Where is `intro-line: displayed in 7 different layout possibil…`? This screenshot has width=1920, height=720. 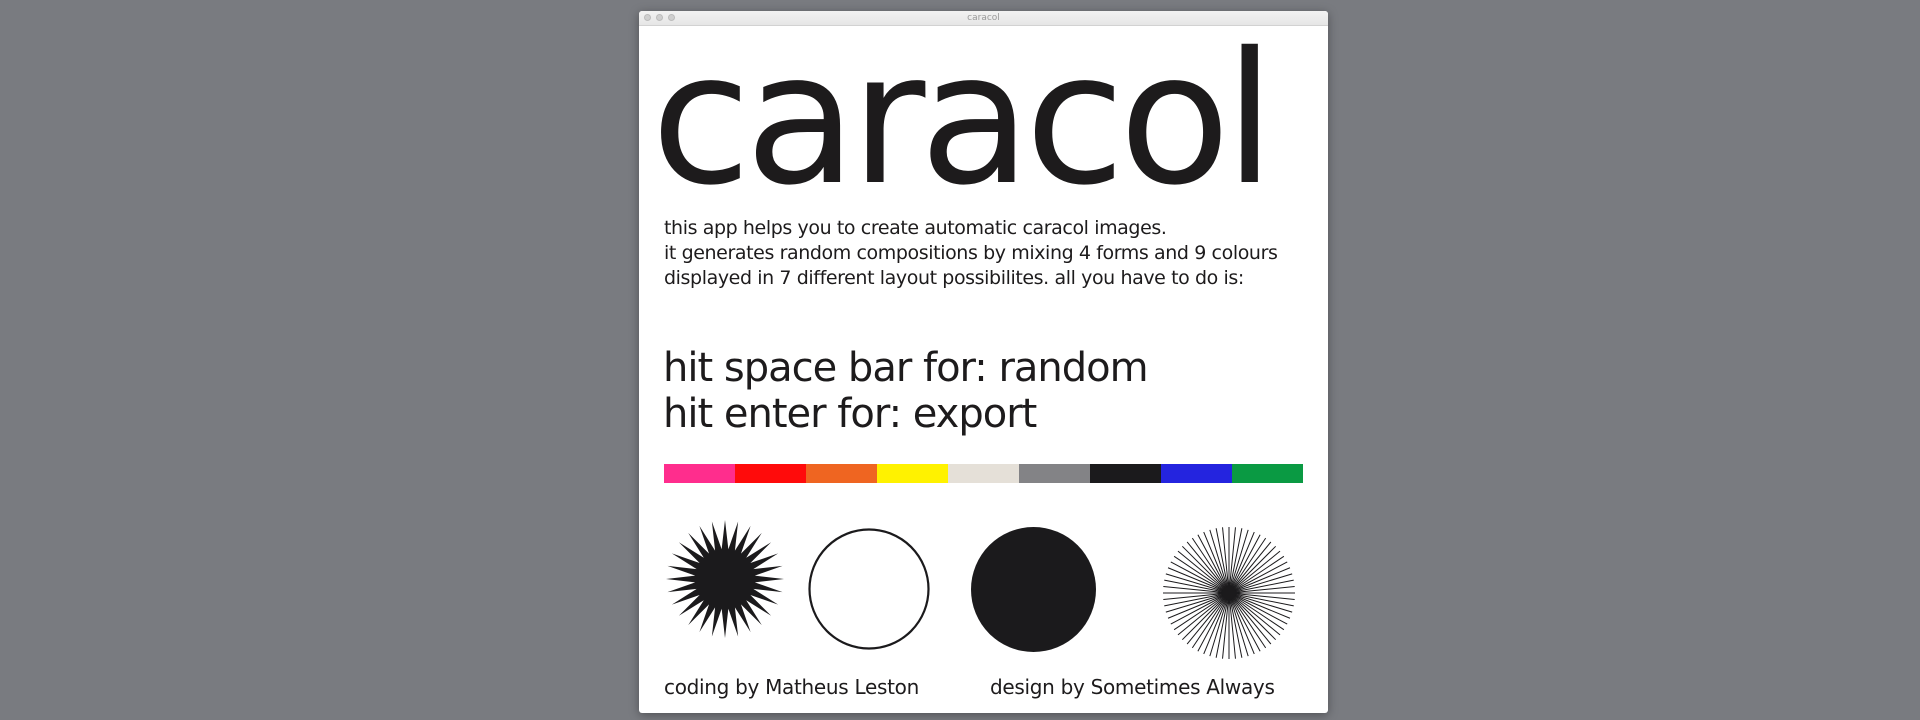 intro-line: displayed in 7 different layout possibil… is located at coordinates (954, 278).